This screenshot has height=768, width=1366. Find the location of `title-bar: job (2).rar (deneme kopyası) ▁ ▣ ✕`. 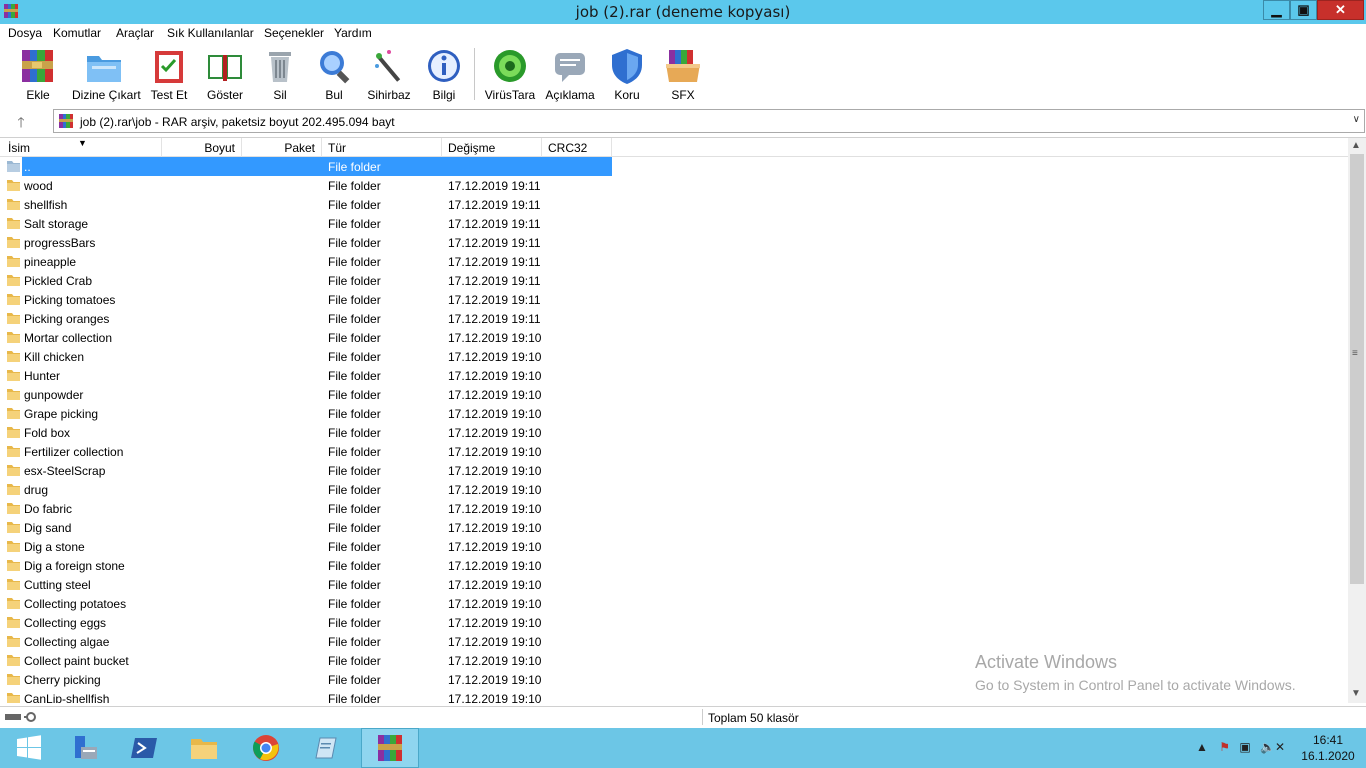

title-bar: job (2).rar (deneme kopyası) ▁ ▣ ✕ is located at coordinates (683, 12).